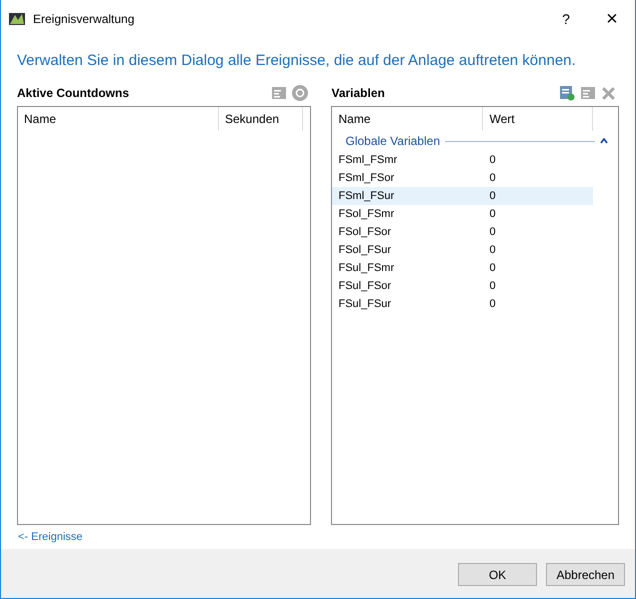 This screenshot has height=599, width=636. I want to click on table-row: FSol_FSmr 0, so click(463, 214).